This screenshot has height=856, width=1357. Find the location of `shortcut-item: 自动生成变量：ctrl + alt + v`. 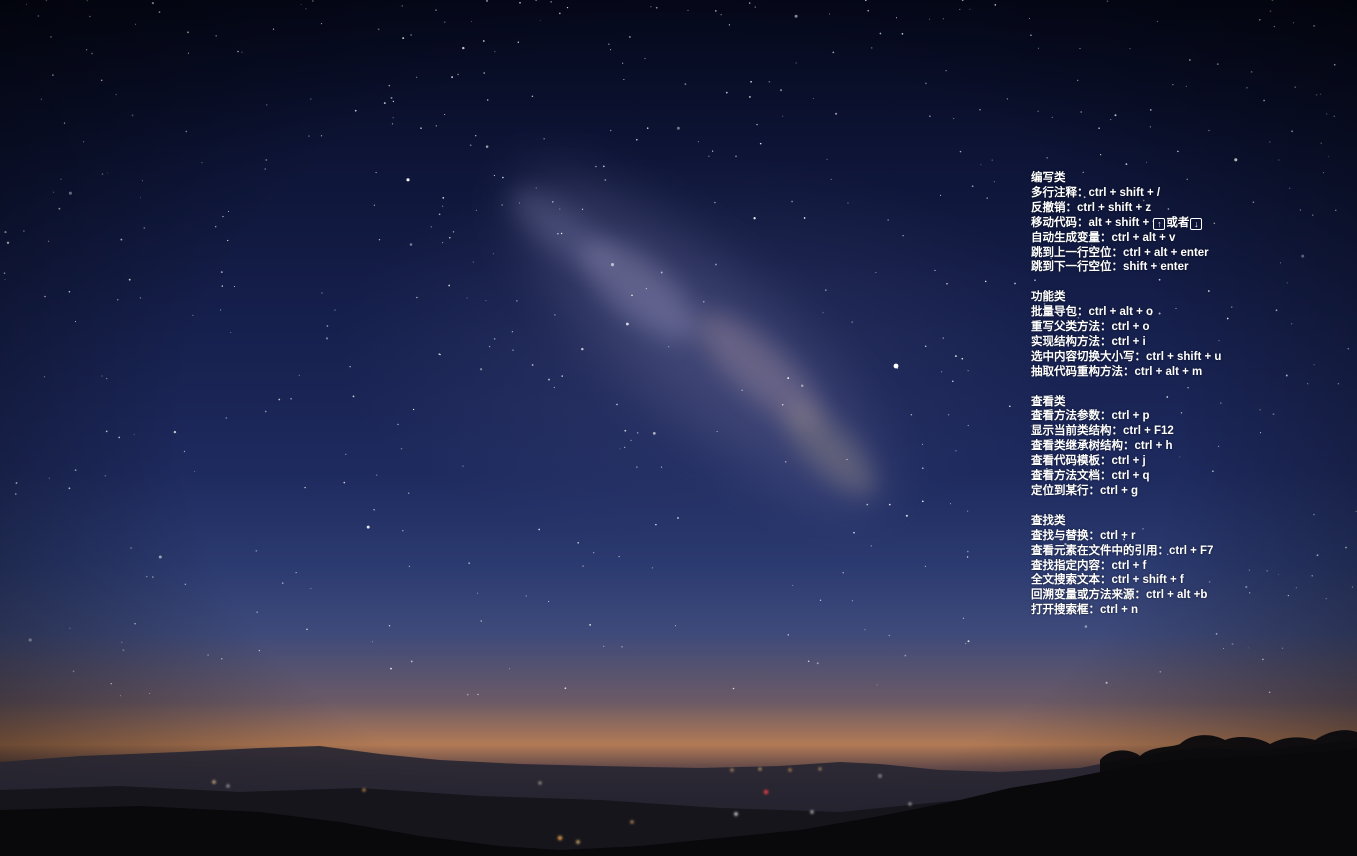

shortcut-item: 自动生成变量：ctrl + alt + v is located at coordinates (1103, 237).